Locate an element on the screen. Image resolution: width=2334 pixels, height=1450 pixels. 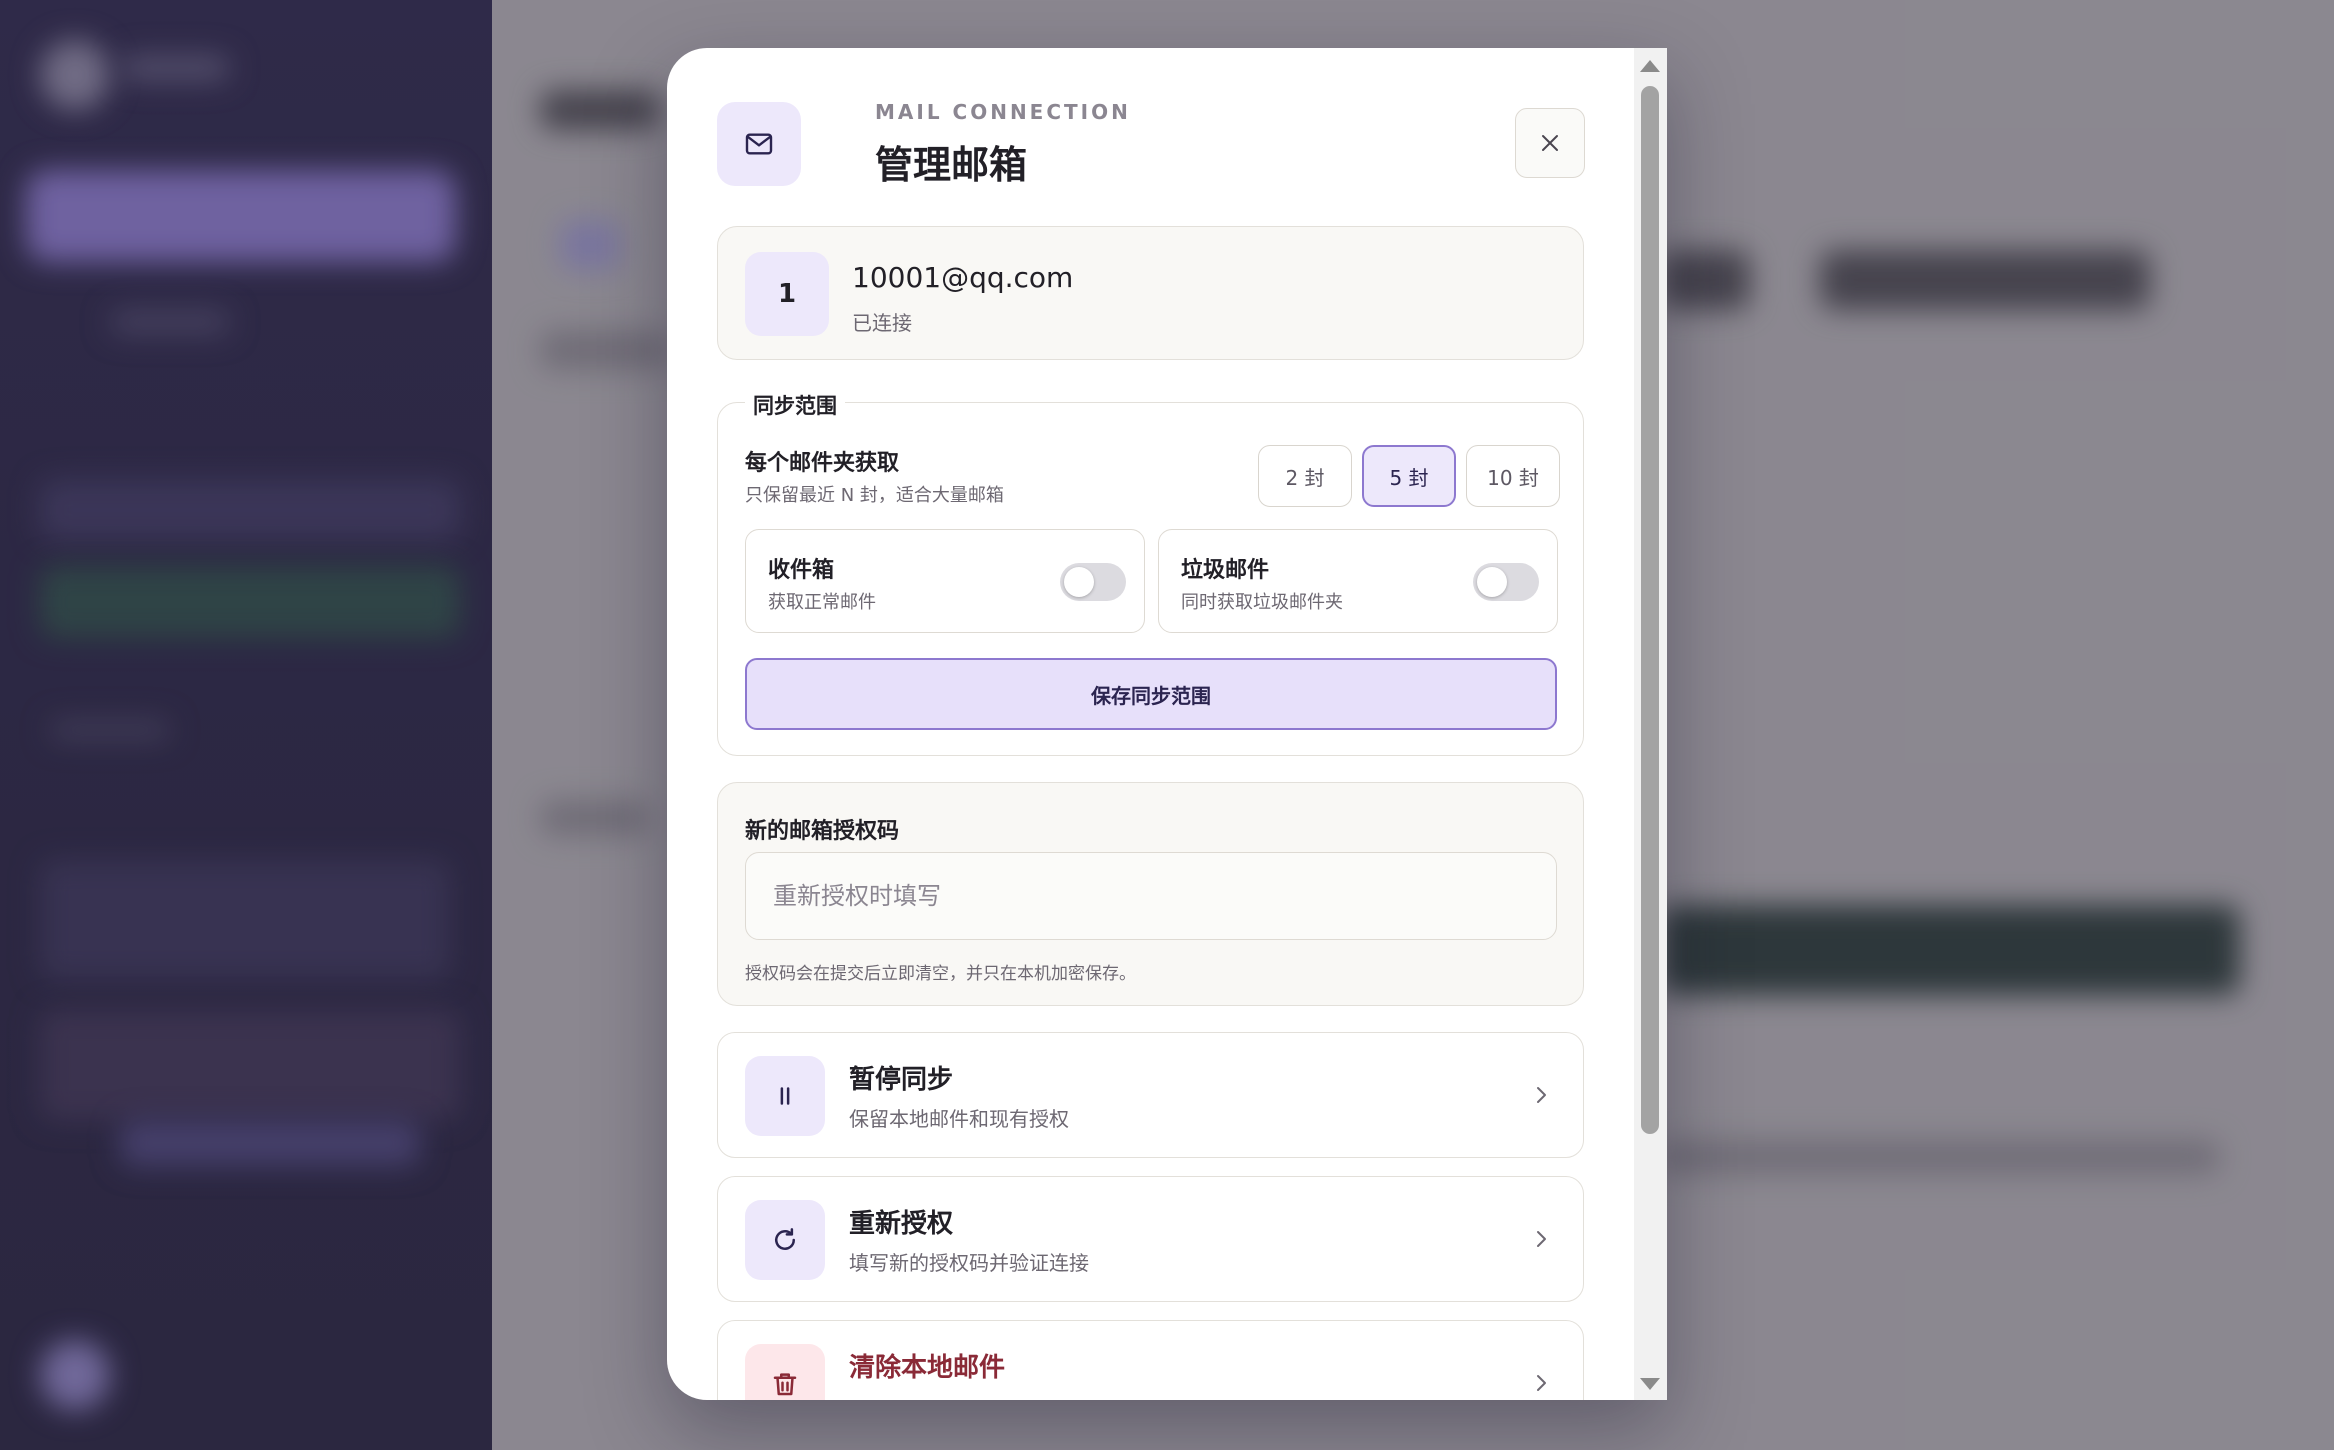
refresh-icon is located at coordinates (785, 1240).